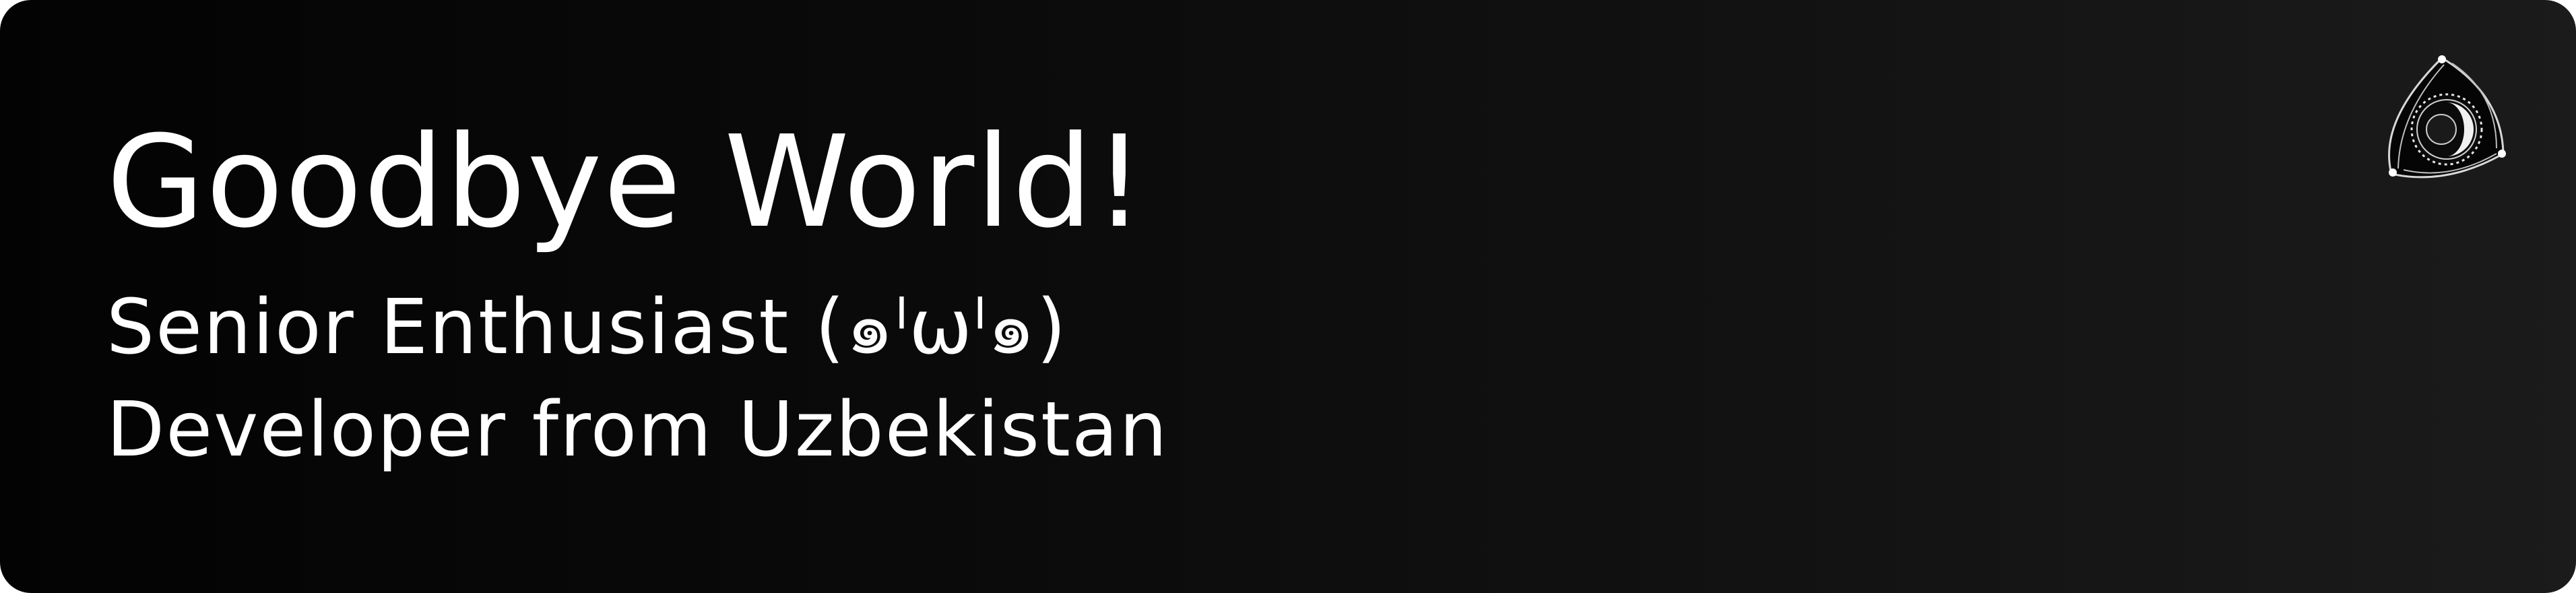  Describe the element at coordinates (2447, 117) in the screenshot. I see `rotary-engine-icon` at that location.